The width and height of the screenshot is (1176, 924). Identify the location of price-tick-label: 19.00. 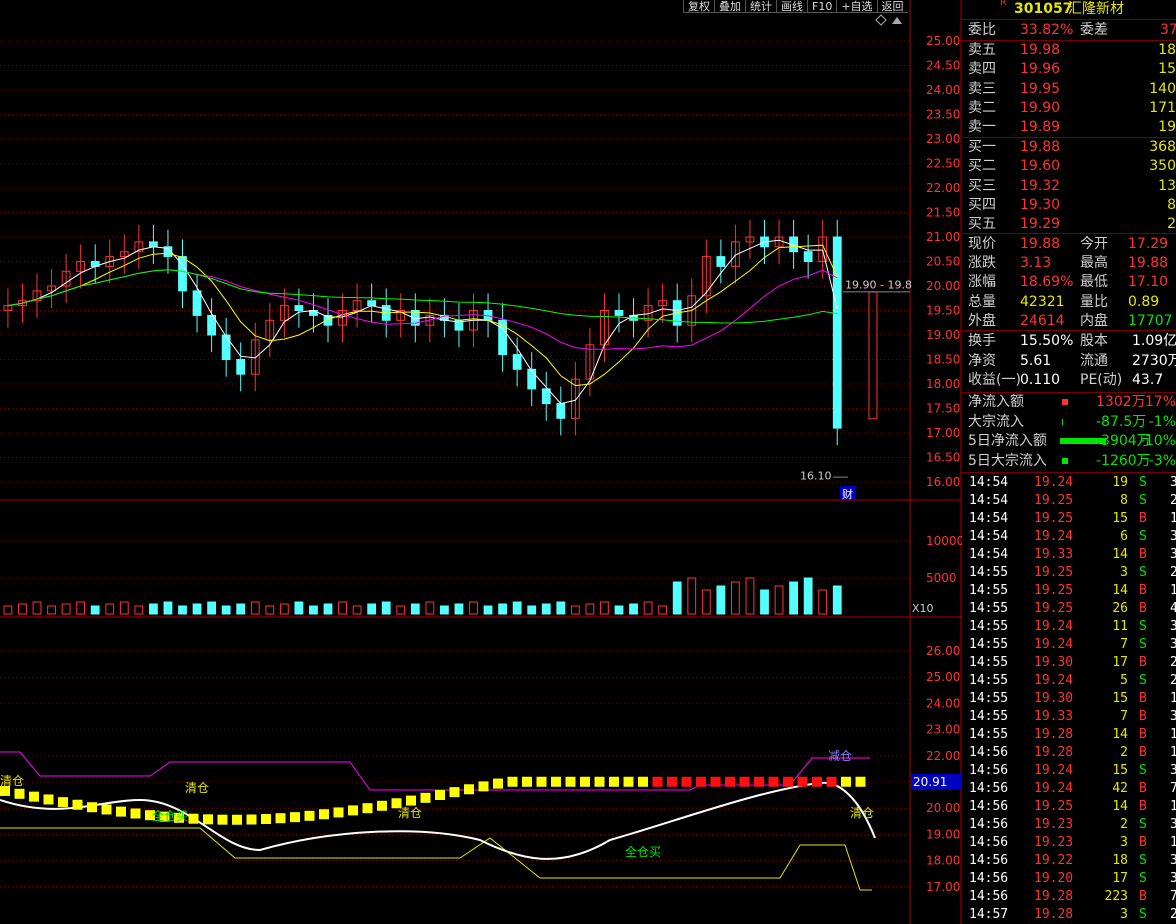
(943, 335).